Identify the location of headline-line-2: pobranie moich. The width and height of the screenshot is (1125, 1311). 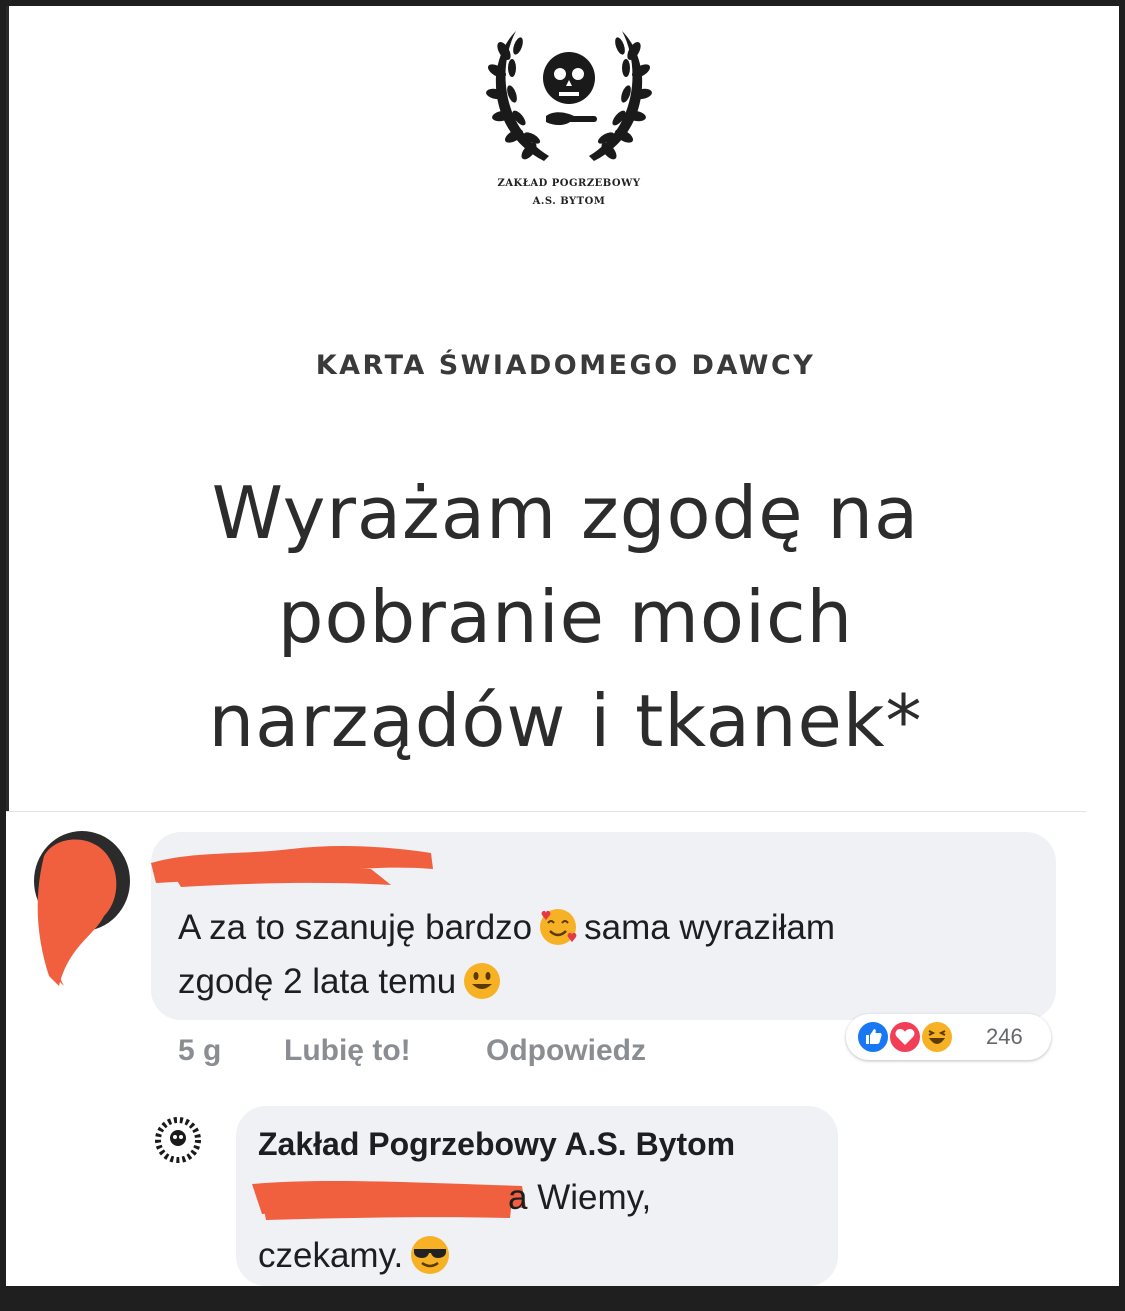
(565, 617).